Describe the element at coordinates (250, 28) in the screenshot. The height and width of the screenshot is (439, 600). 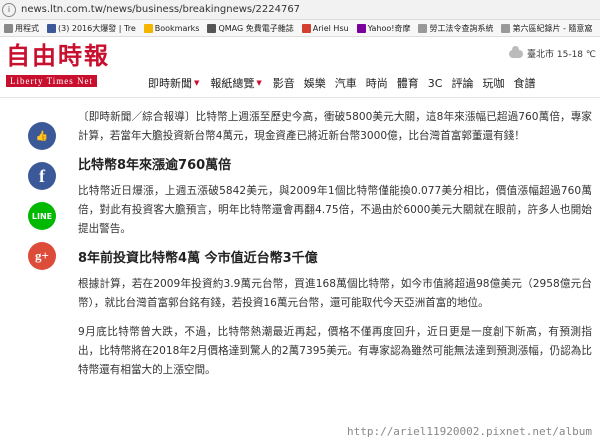
I see `bookmark-qmag: QMAG 免費電子雜誌` at that location.